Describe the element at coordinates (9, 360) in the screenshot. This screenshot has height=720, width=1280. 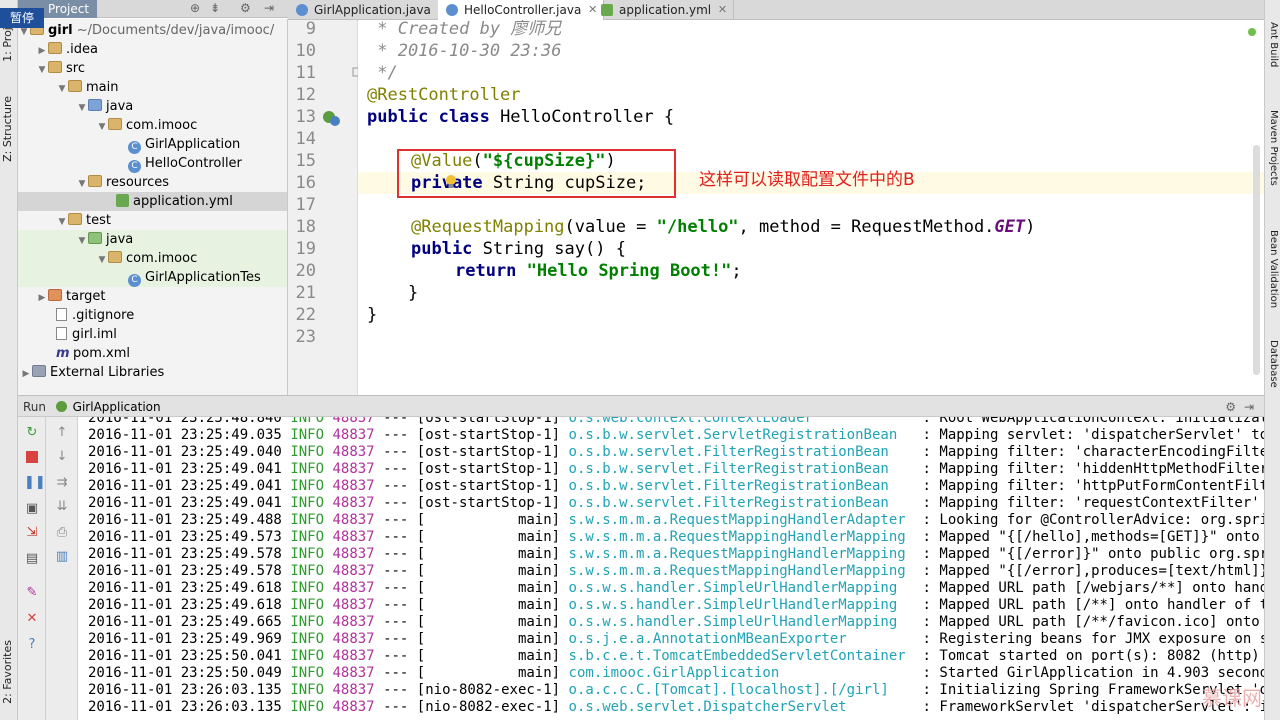
I see `left-tool-strip: 1: Project Z: Structure 2: Favorites` at that location.